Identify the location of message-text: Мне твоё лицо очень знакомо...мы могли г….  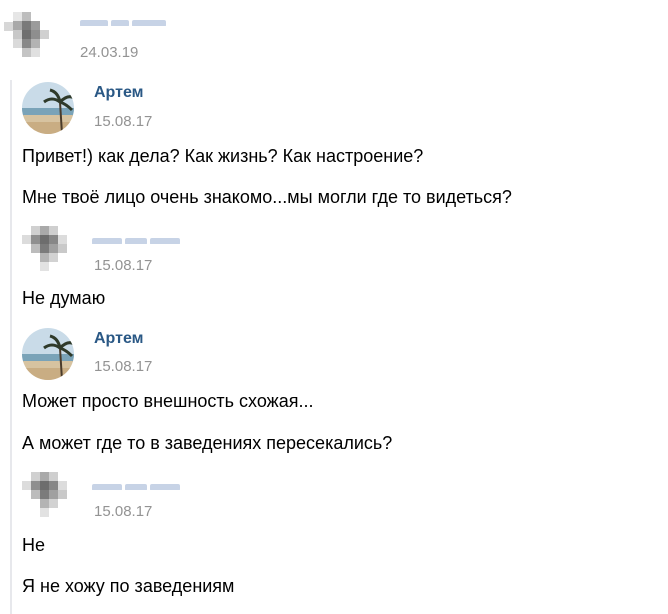
(267, 197).